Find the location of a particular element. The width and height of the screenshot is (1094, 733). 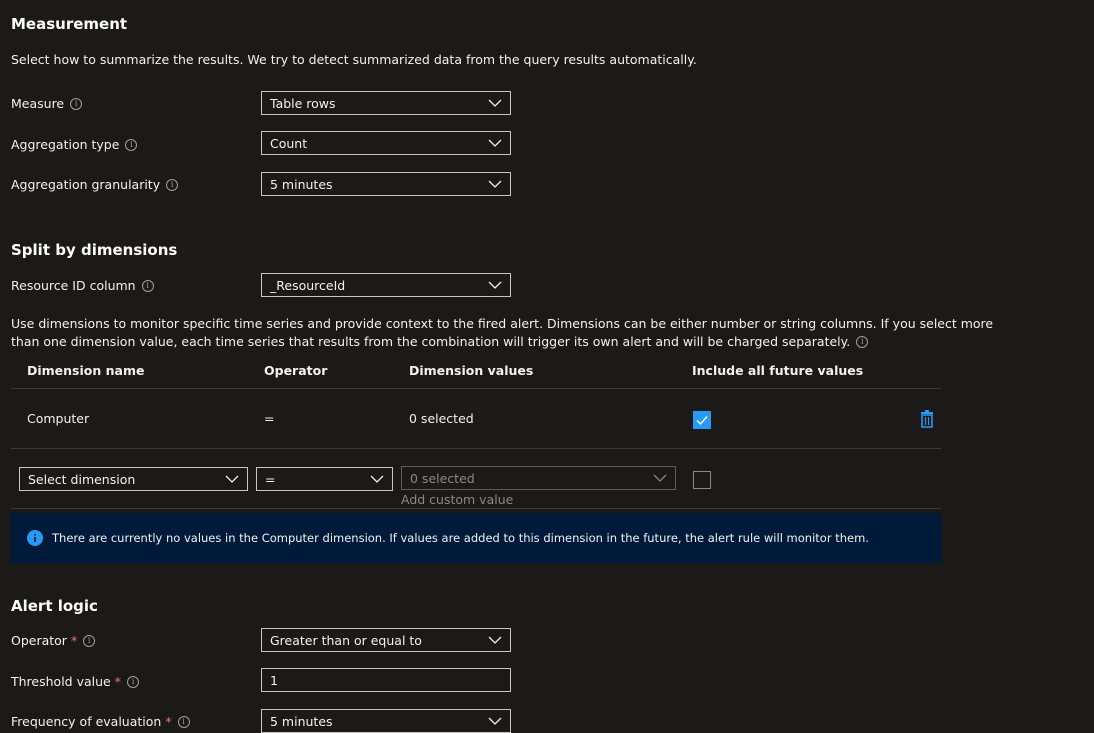

resource-id-dropdown: _ResourceId is located at coordinates (386, 285).